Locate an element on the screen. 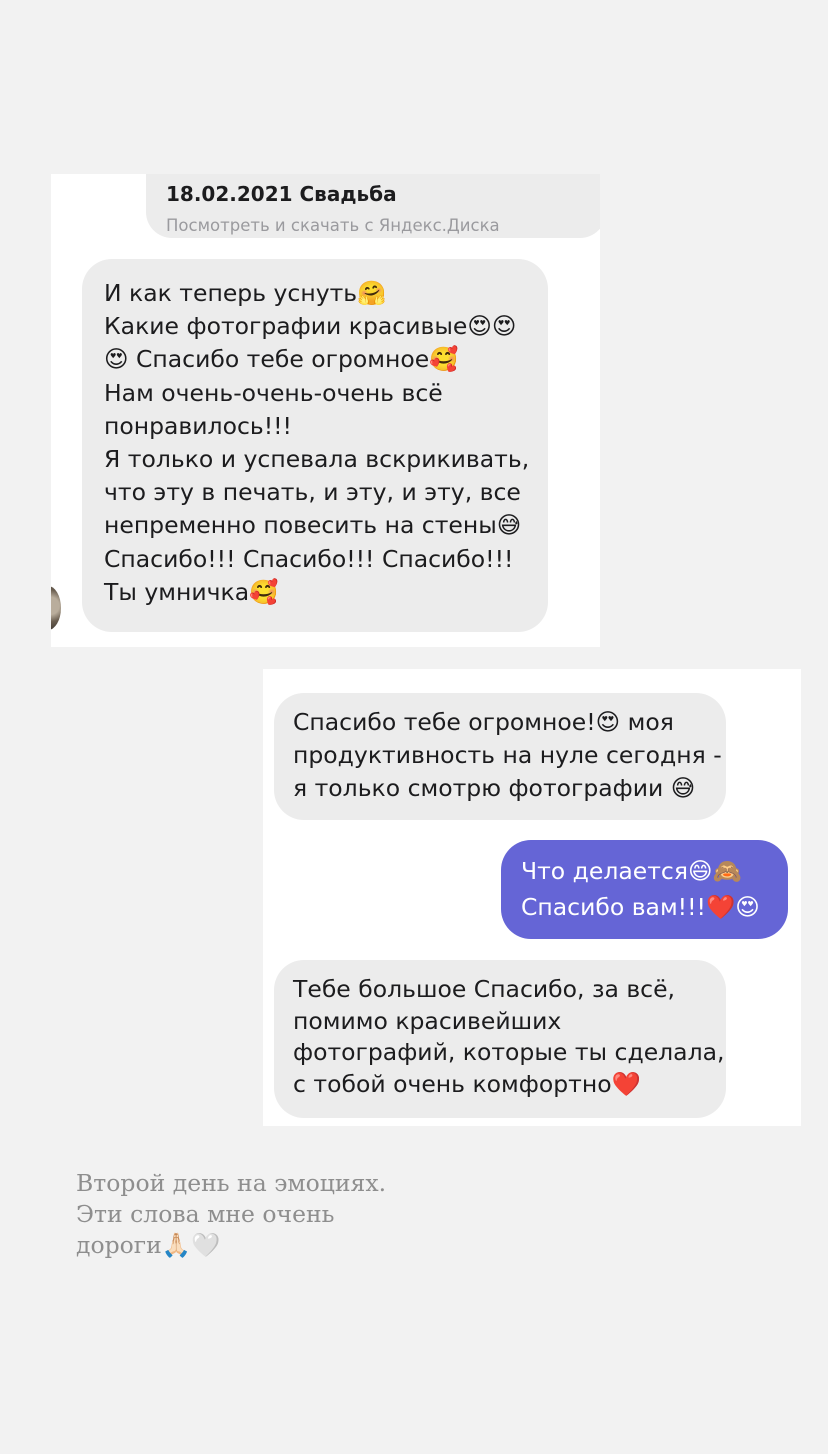 Image resolution: width=828 pixels, height=1454 pixels. link-preview-title: 18.02.2021 Свадьба is located at coordinates (281, 194).